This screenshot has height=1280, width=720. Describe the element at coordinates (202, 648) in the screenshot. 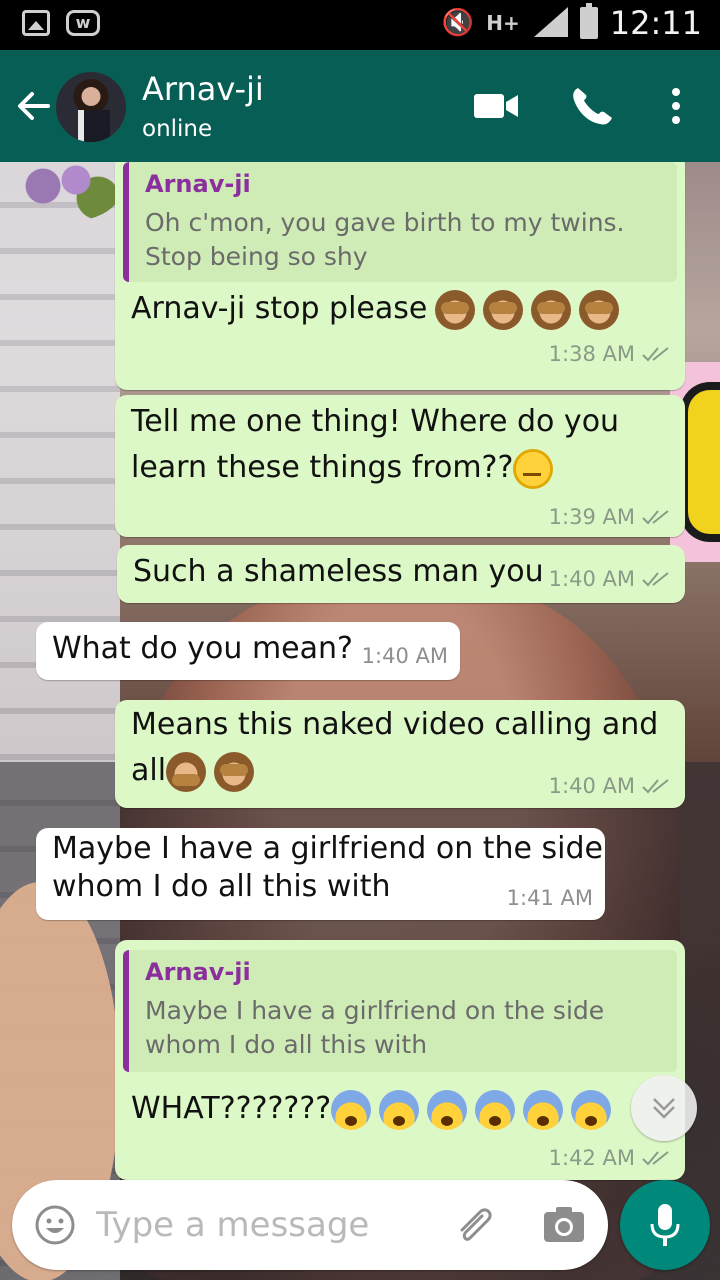

I see `message-text: What do you mean?` at that location.